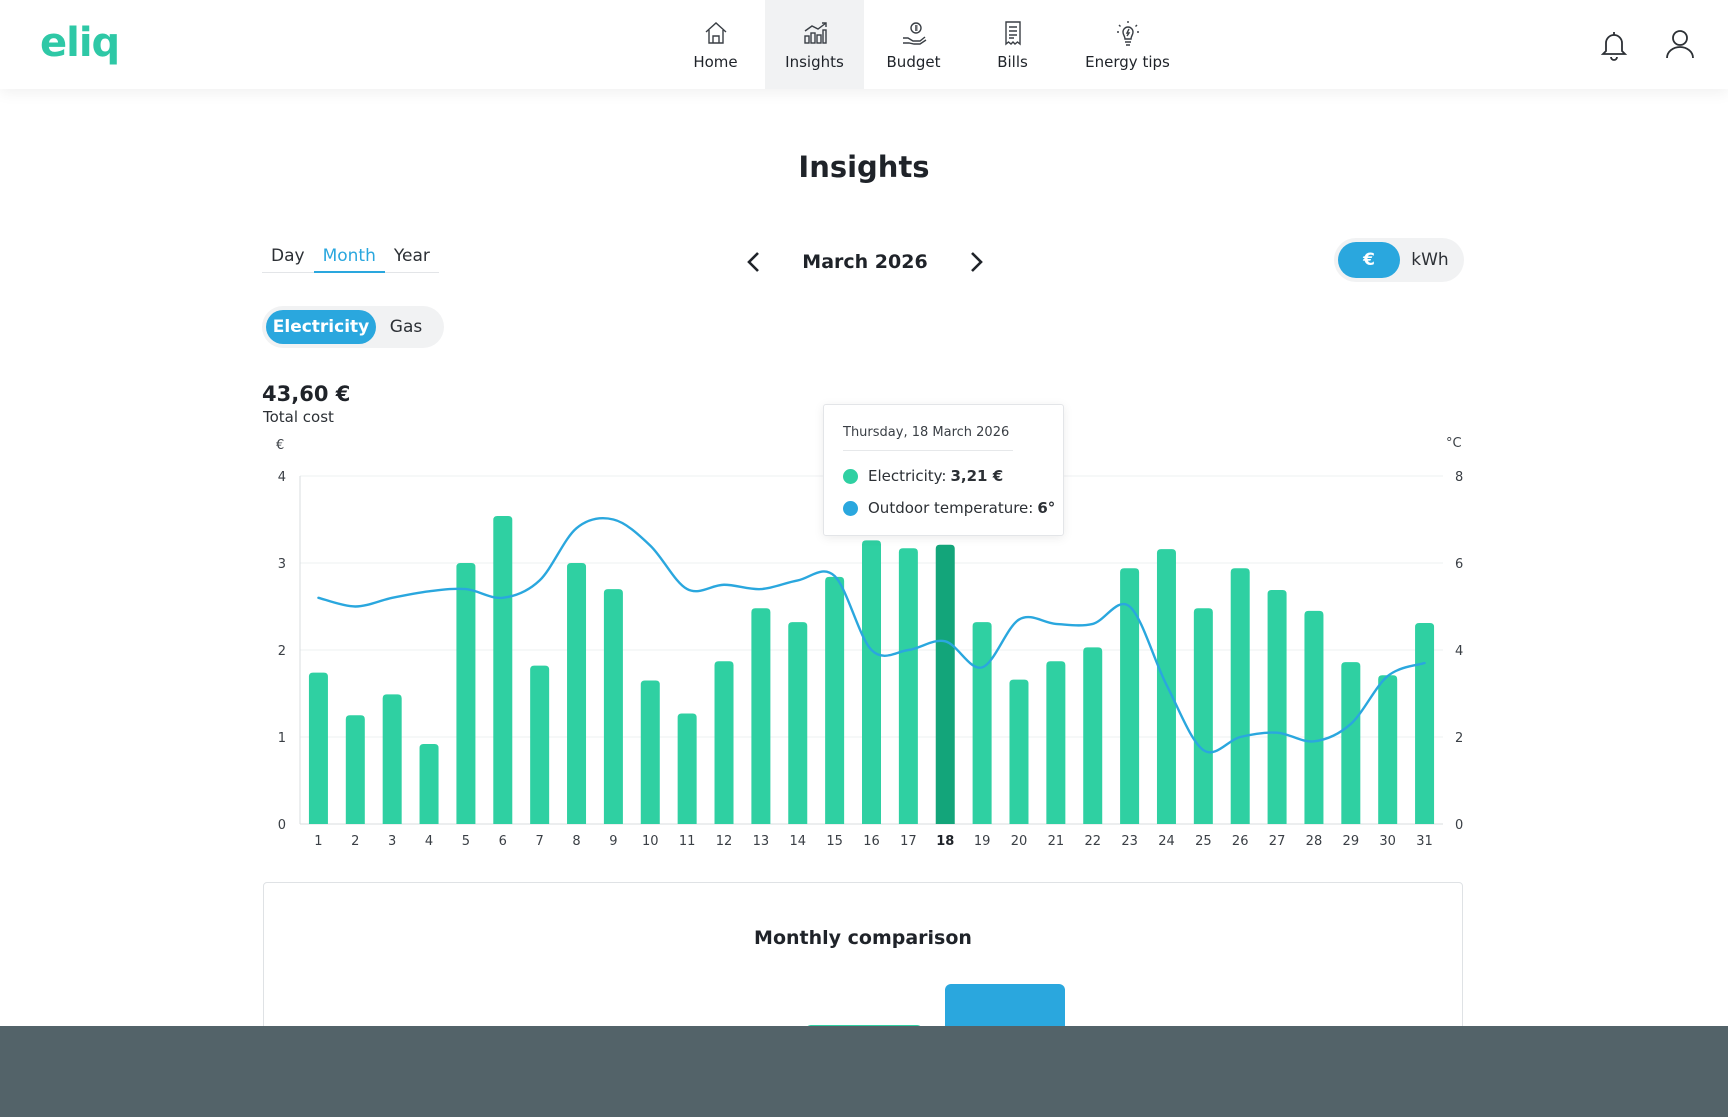 The image size is (1728, 1117). Describe the element at coordinates (412, 259) in the screenshot. I see `tab-year: Year` at that location.